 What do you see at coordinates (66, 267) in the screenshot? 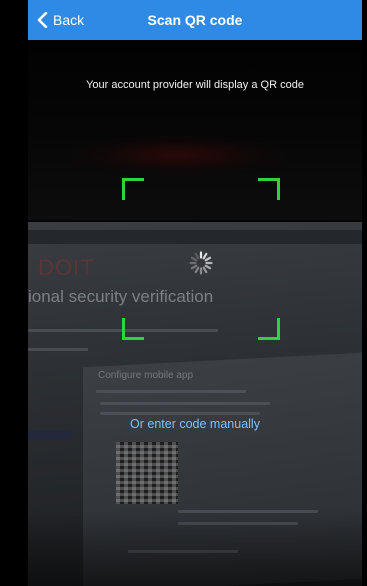
I see `camera-logo-text: DOIT` at bounding box center [66, 267].